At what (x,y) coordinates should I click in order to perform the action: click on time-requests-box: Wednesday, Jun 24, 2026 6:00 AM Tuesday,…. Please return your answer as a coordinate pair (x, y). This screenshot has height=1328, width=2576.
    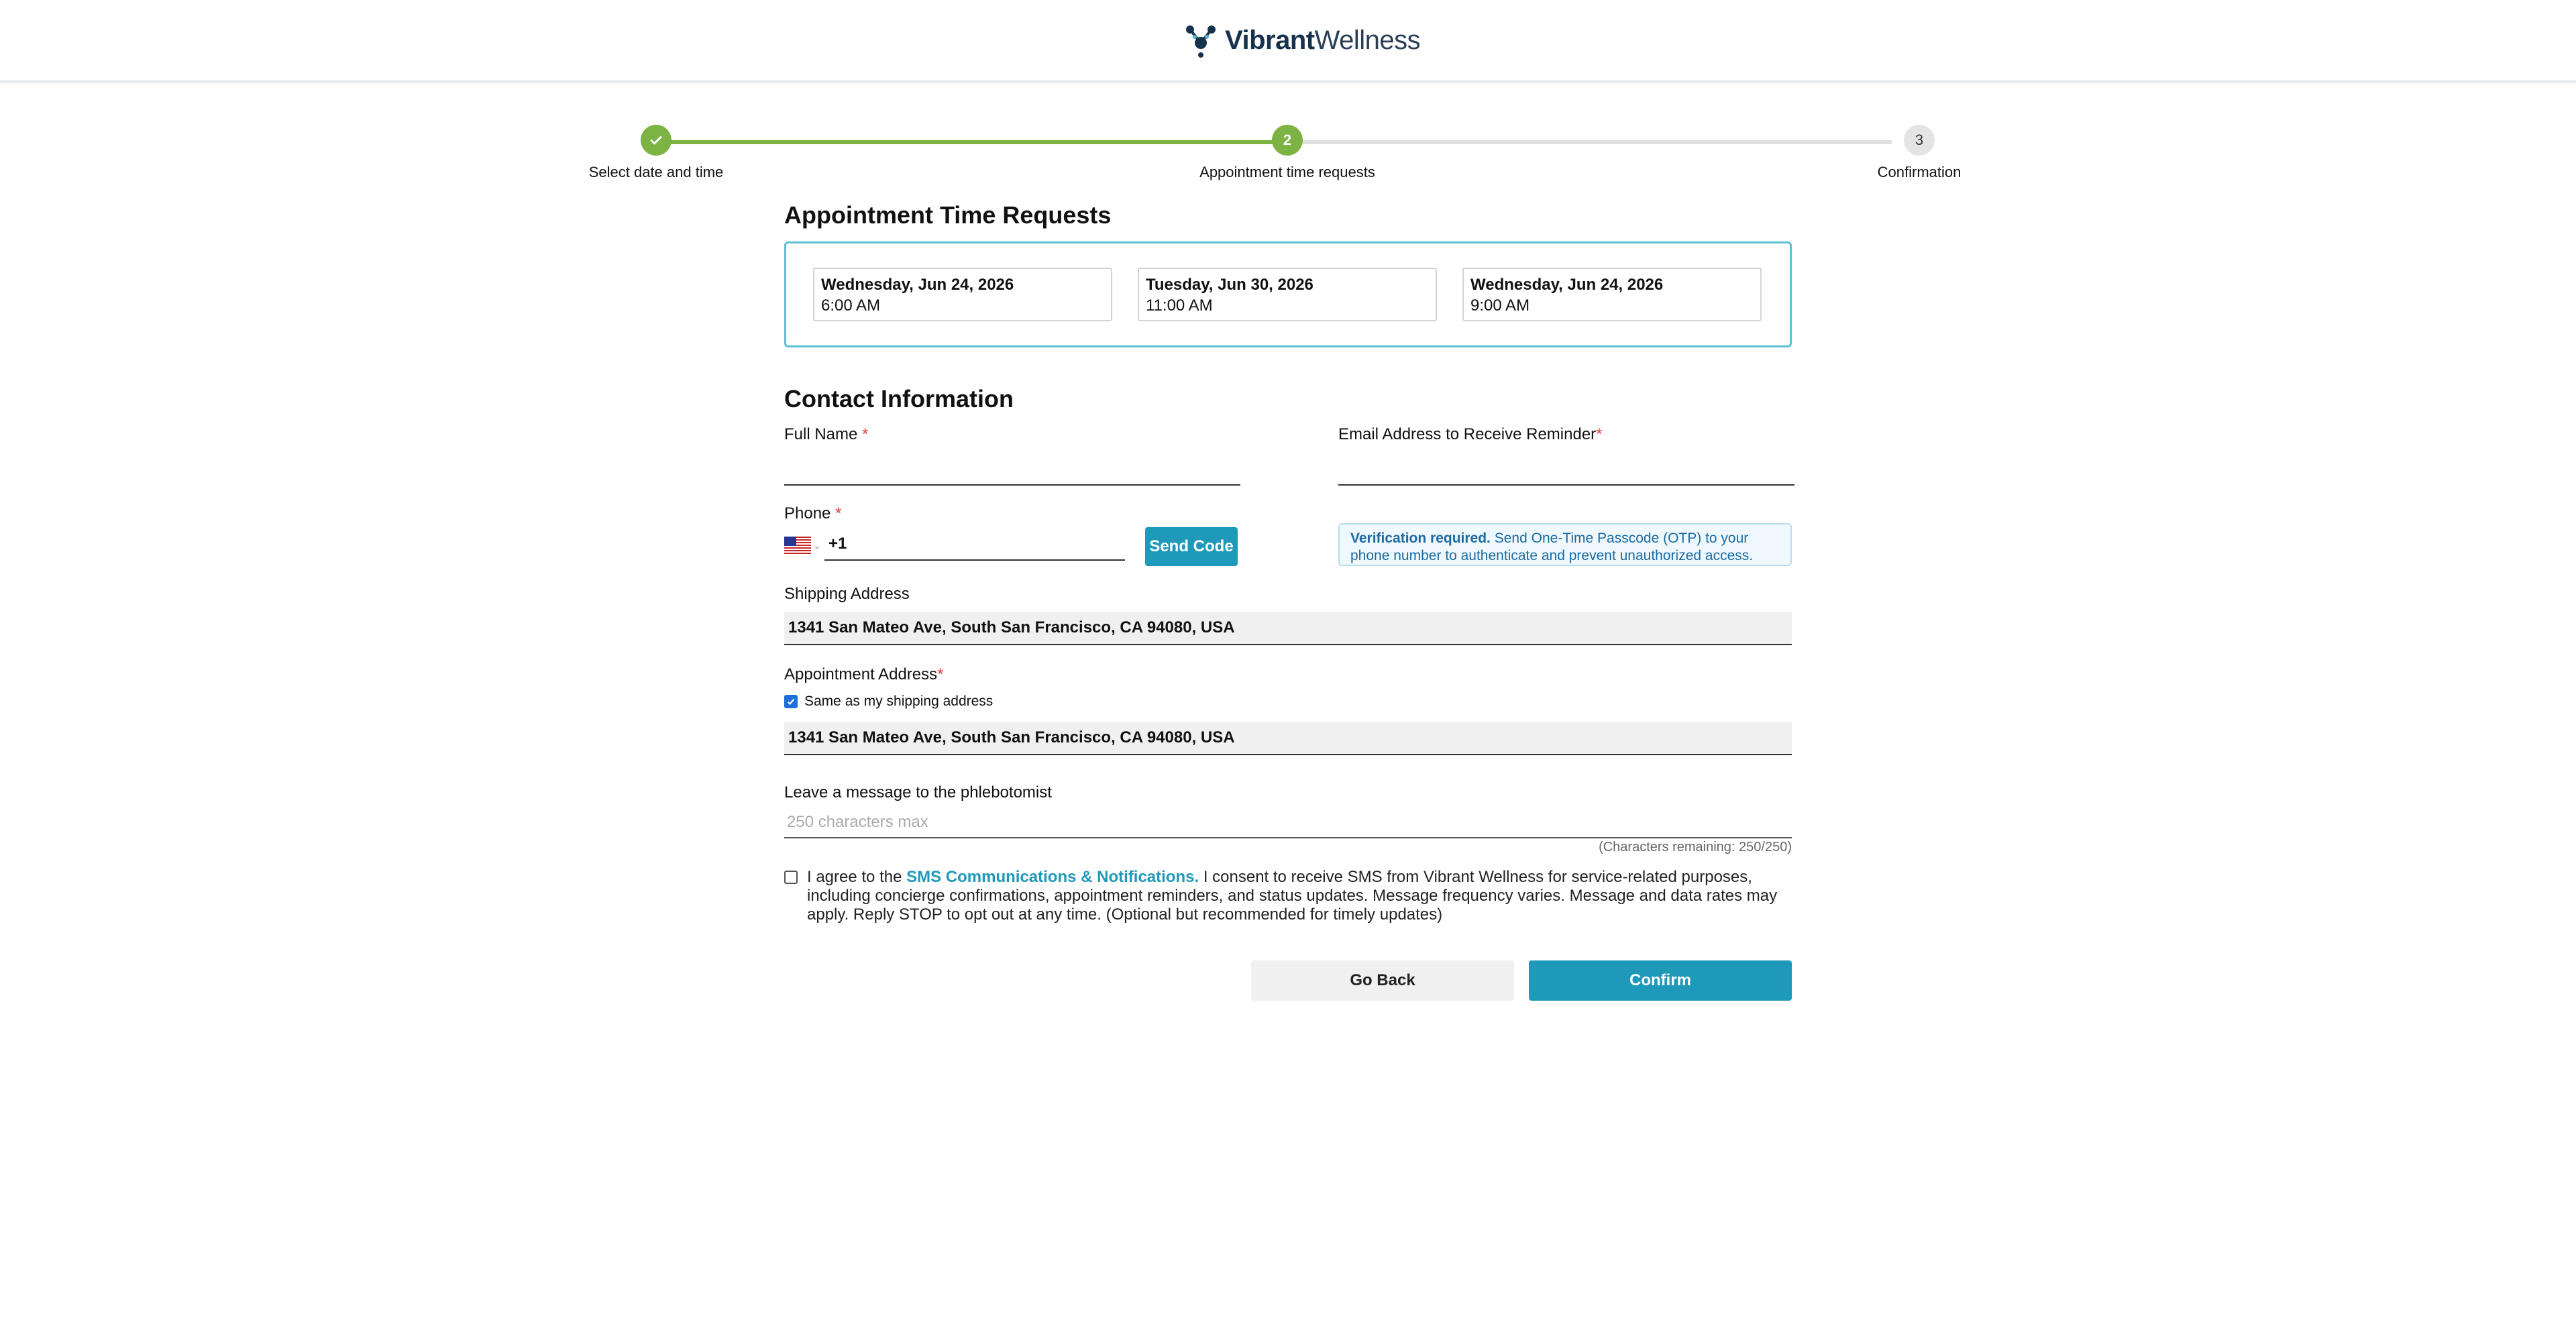
    Looking at the image, I should click on (1288, 294).